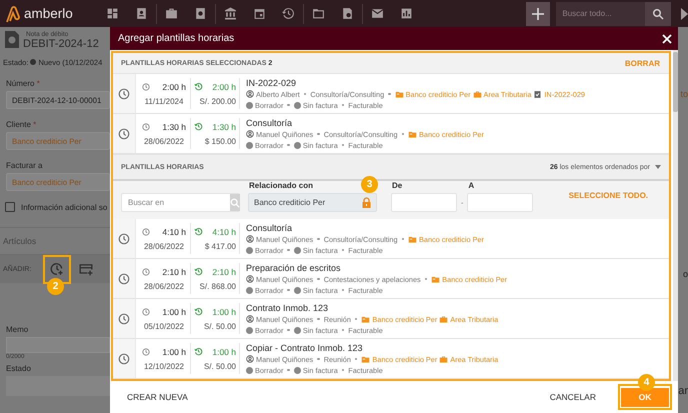  Describe the element at coordinates (230, 13) in the screenshot. I see `bank-icon` at that location.